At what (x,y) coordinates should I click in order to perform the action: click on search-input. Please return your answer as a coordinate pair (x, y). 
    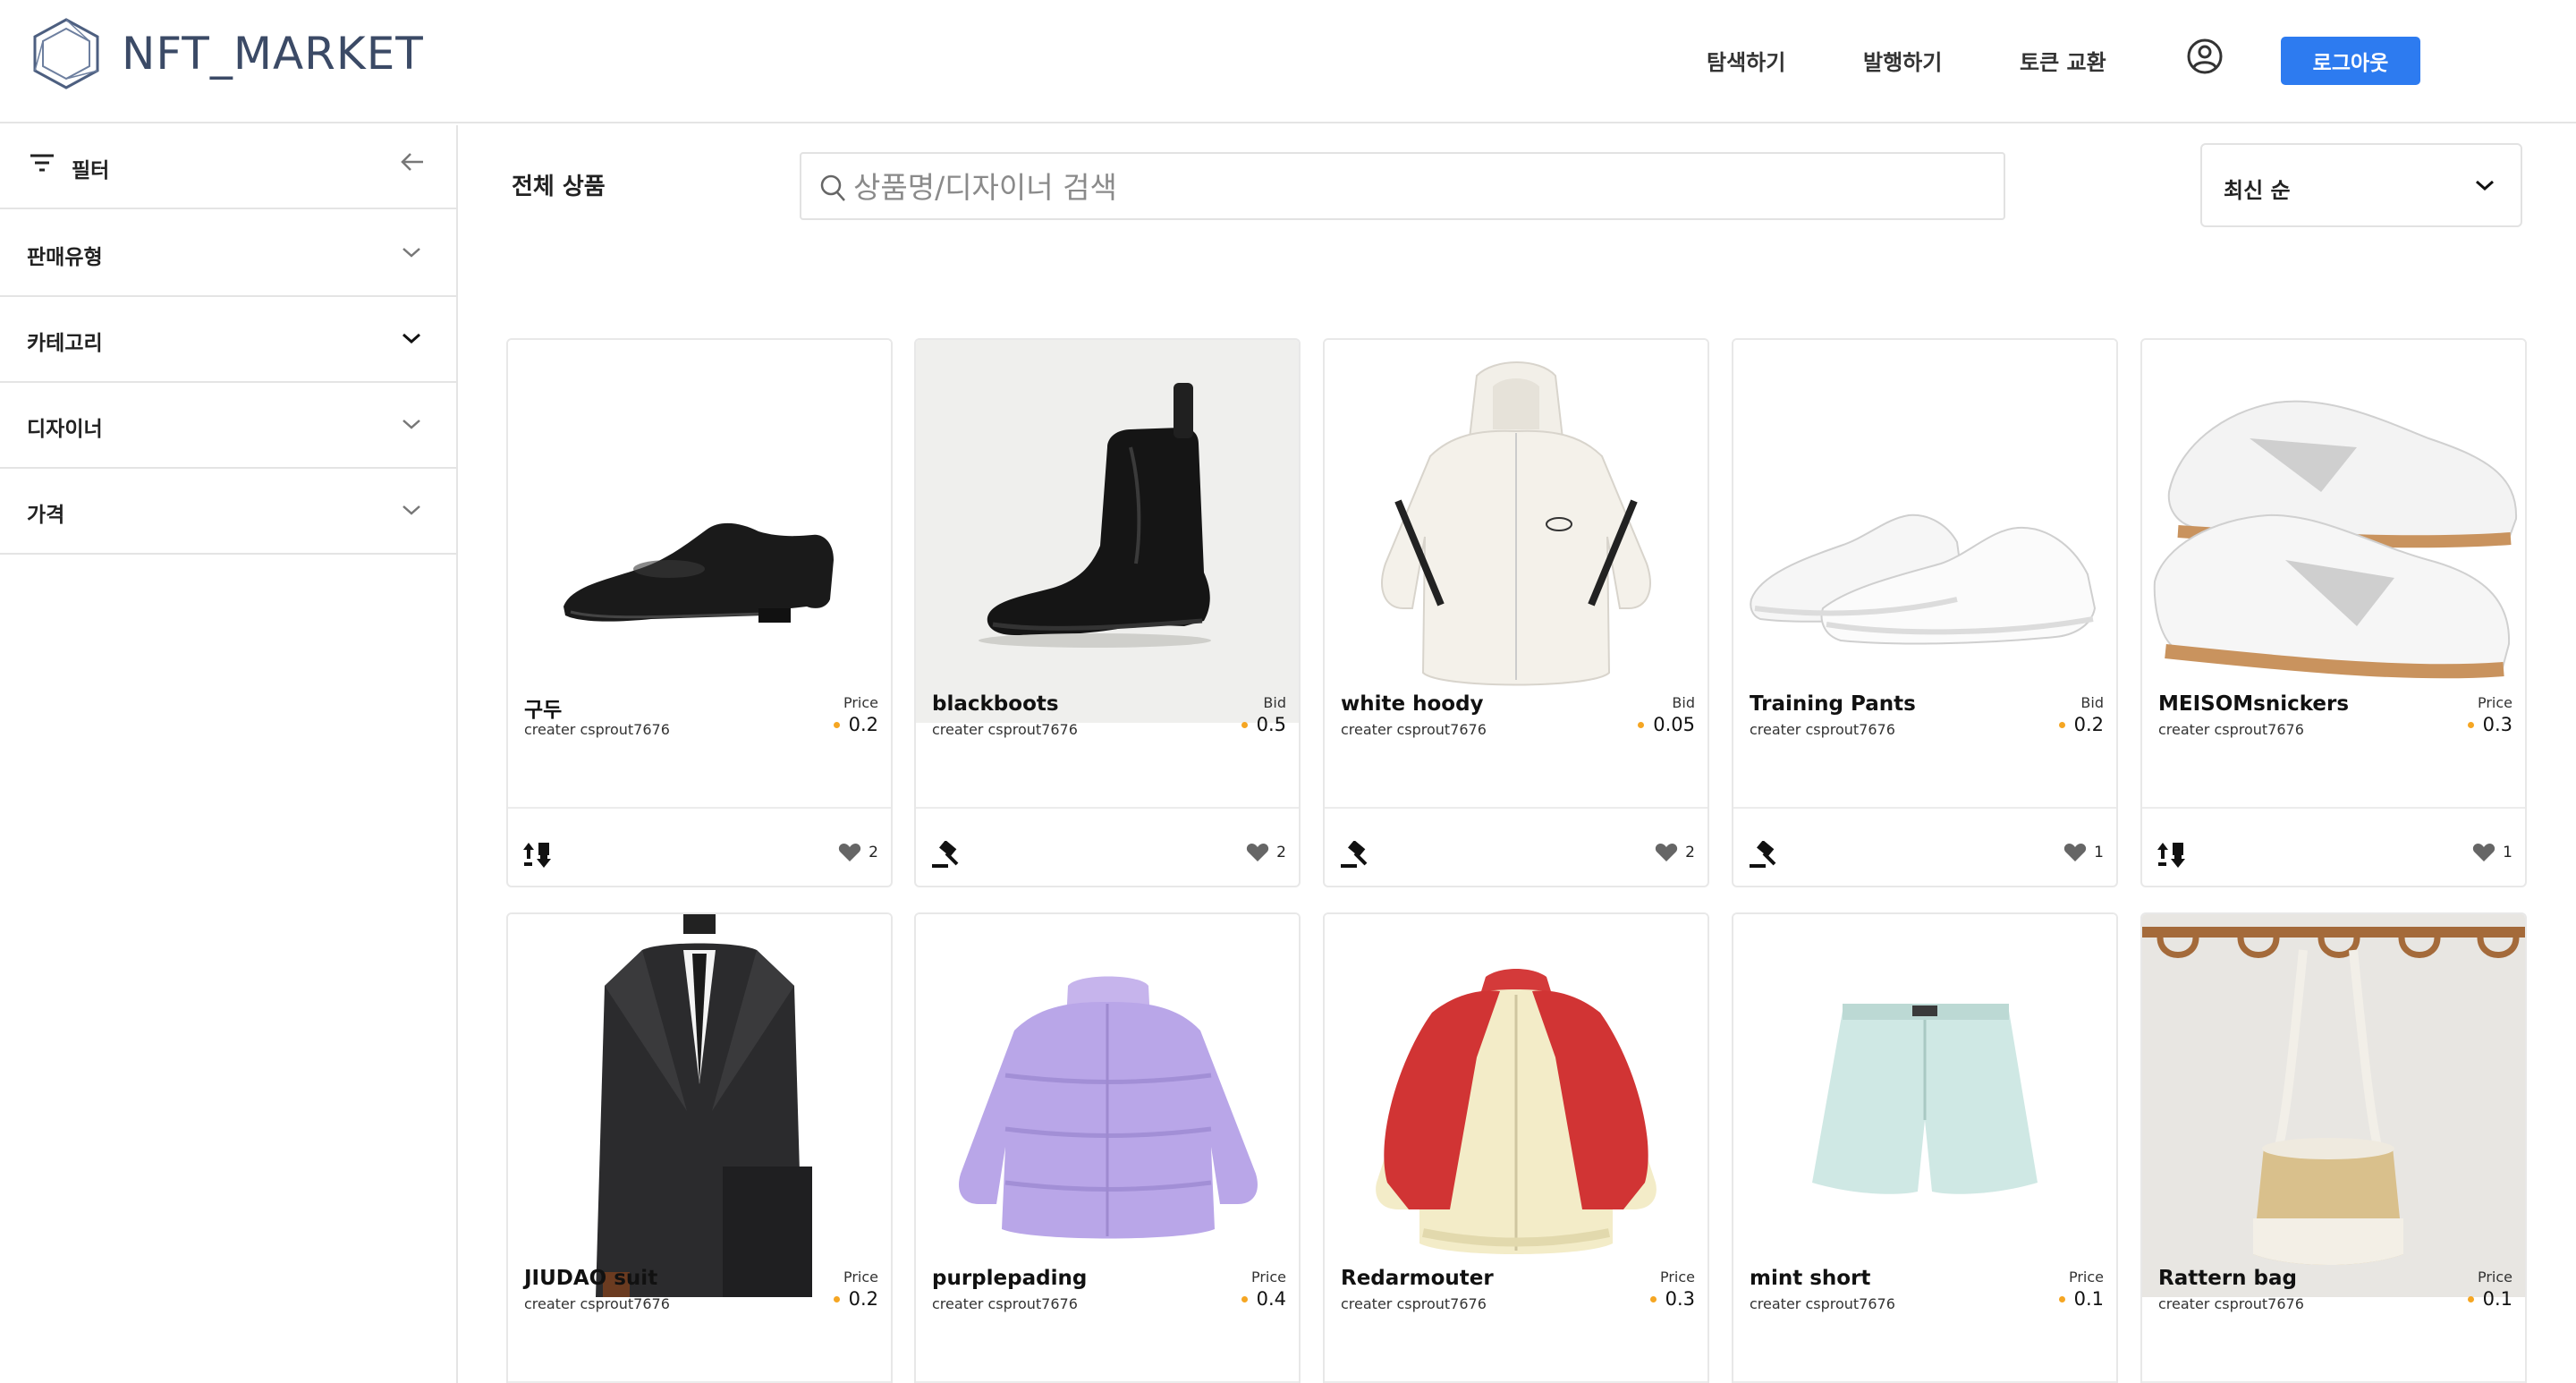
    Looking at the image, I should click on (1416, 187).